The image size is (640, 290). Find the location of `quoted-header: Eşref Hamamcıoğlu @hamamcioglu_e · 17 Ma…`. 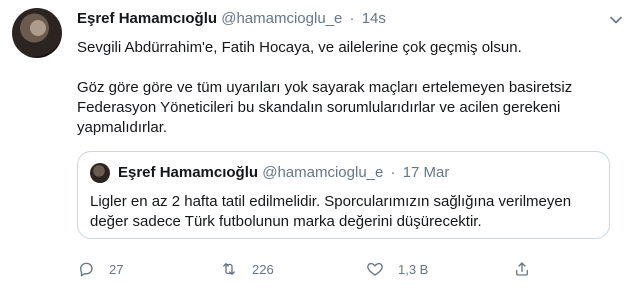

quoted-header: Eşref Hamamcıoğlu @hamamcioglu_e · 17 Ma… is located at coordinates (283, 172).